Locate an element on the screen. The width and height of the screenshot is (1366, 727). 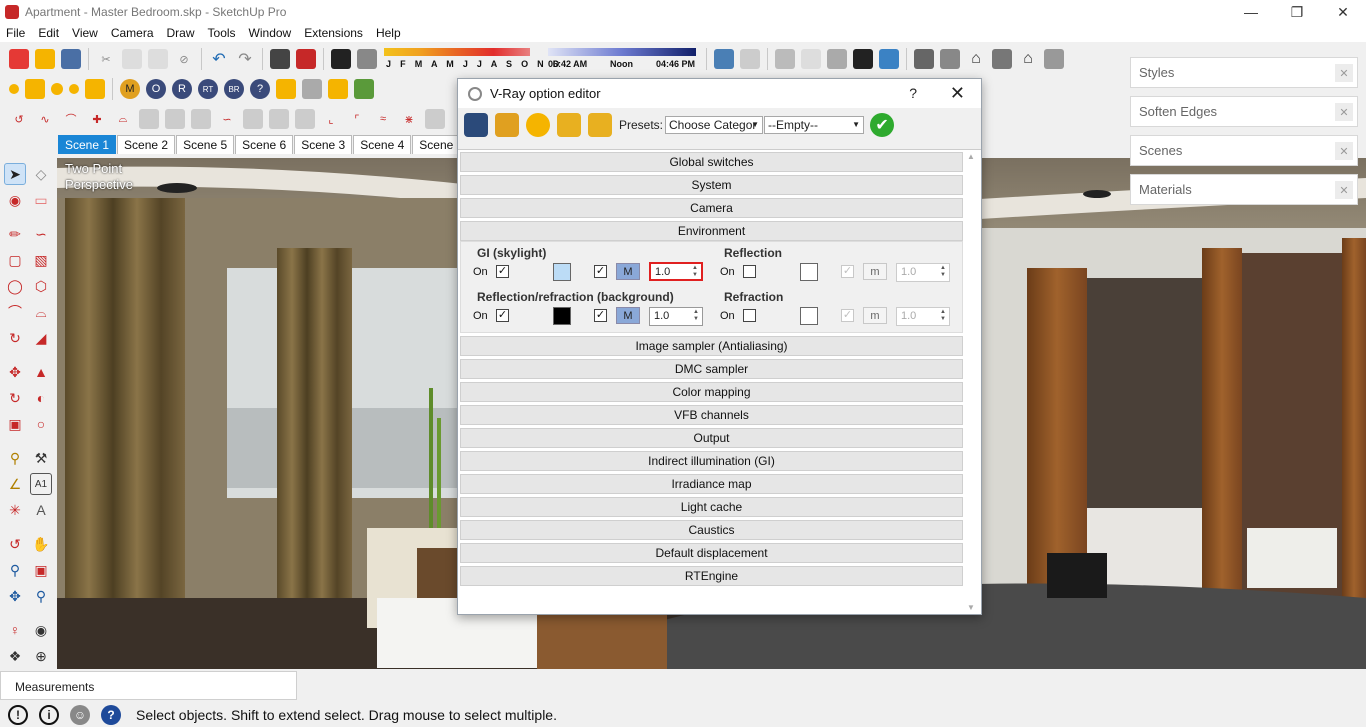
zoom-window-icon: ▣ is located at coordinates (41, 570).